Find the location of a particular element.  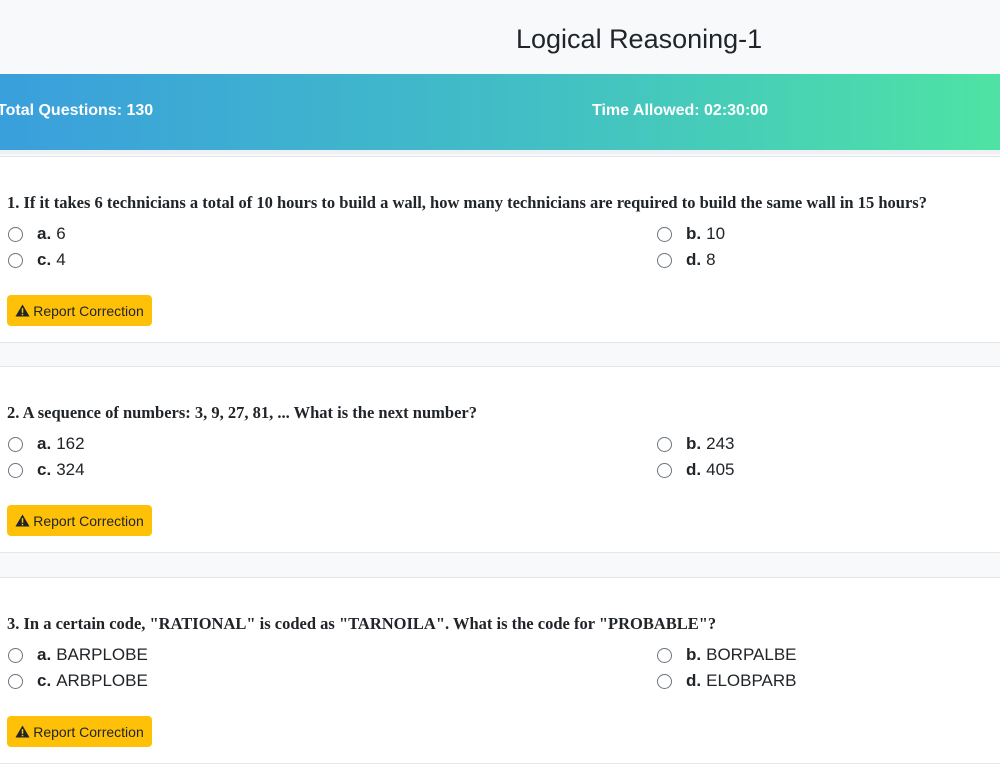

option-value: 162 is located at coordinates (70, 443).